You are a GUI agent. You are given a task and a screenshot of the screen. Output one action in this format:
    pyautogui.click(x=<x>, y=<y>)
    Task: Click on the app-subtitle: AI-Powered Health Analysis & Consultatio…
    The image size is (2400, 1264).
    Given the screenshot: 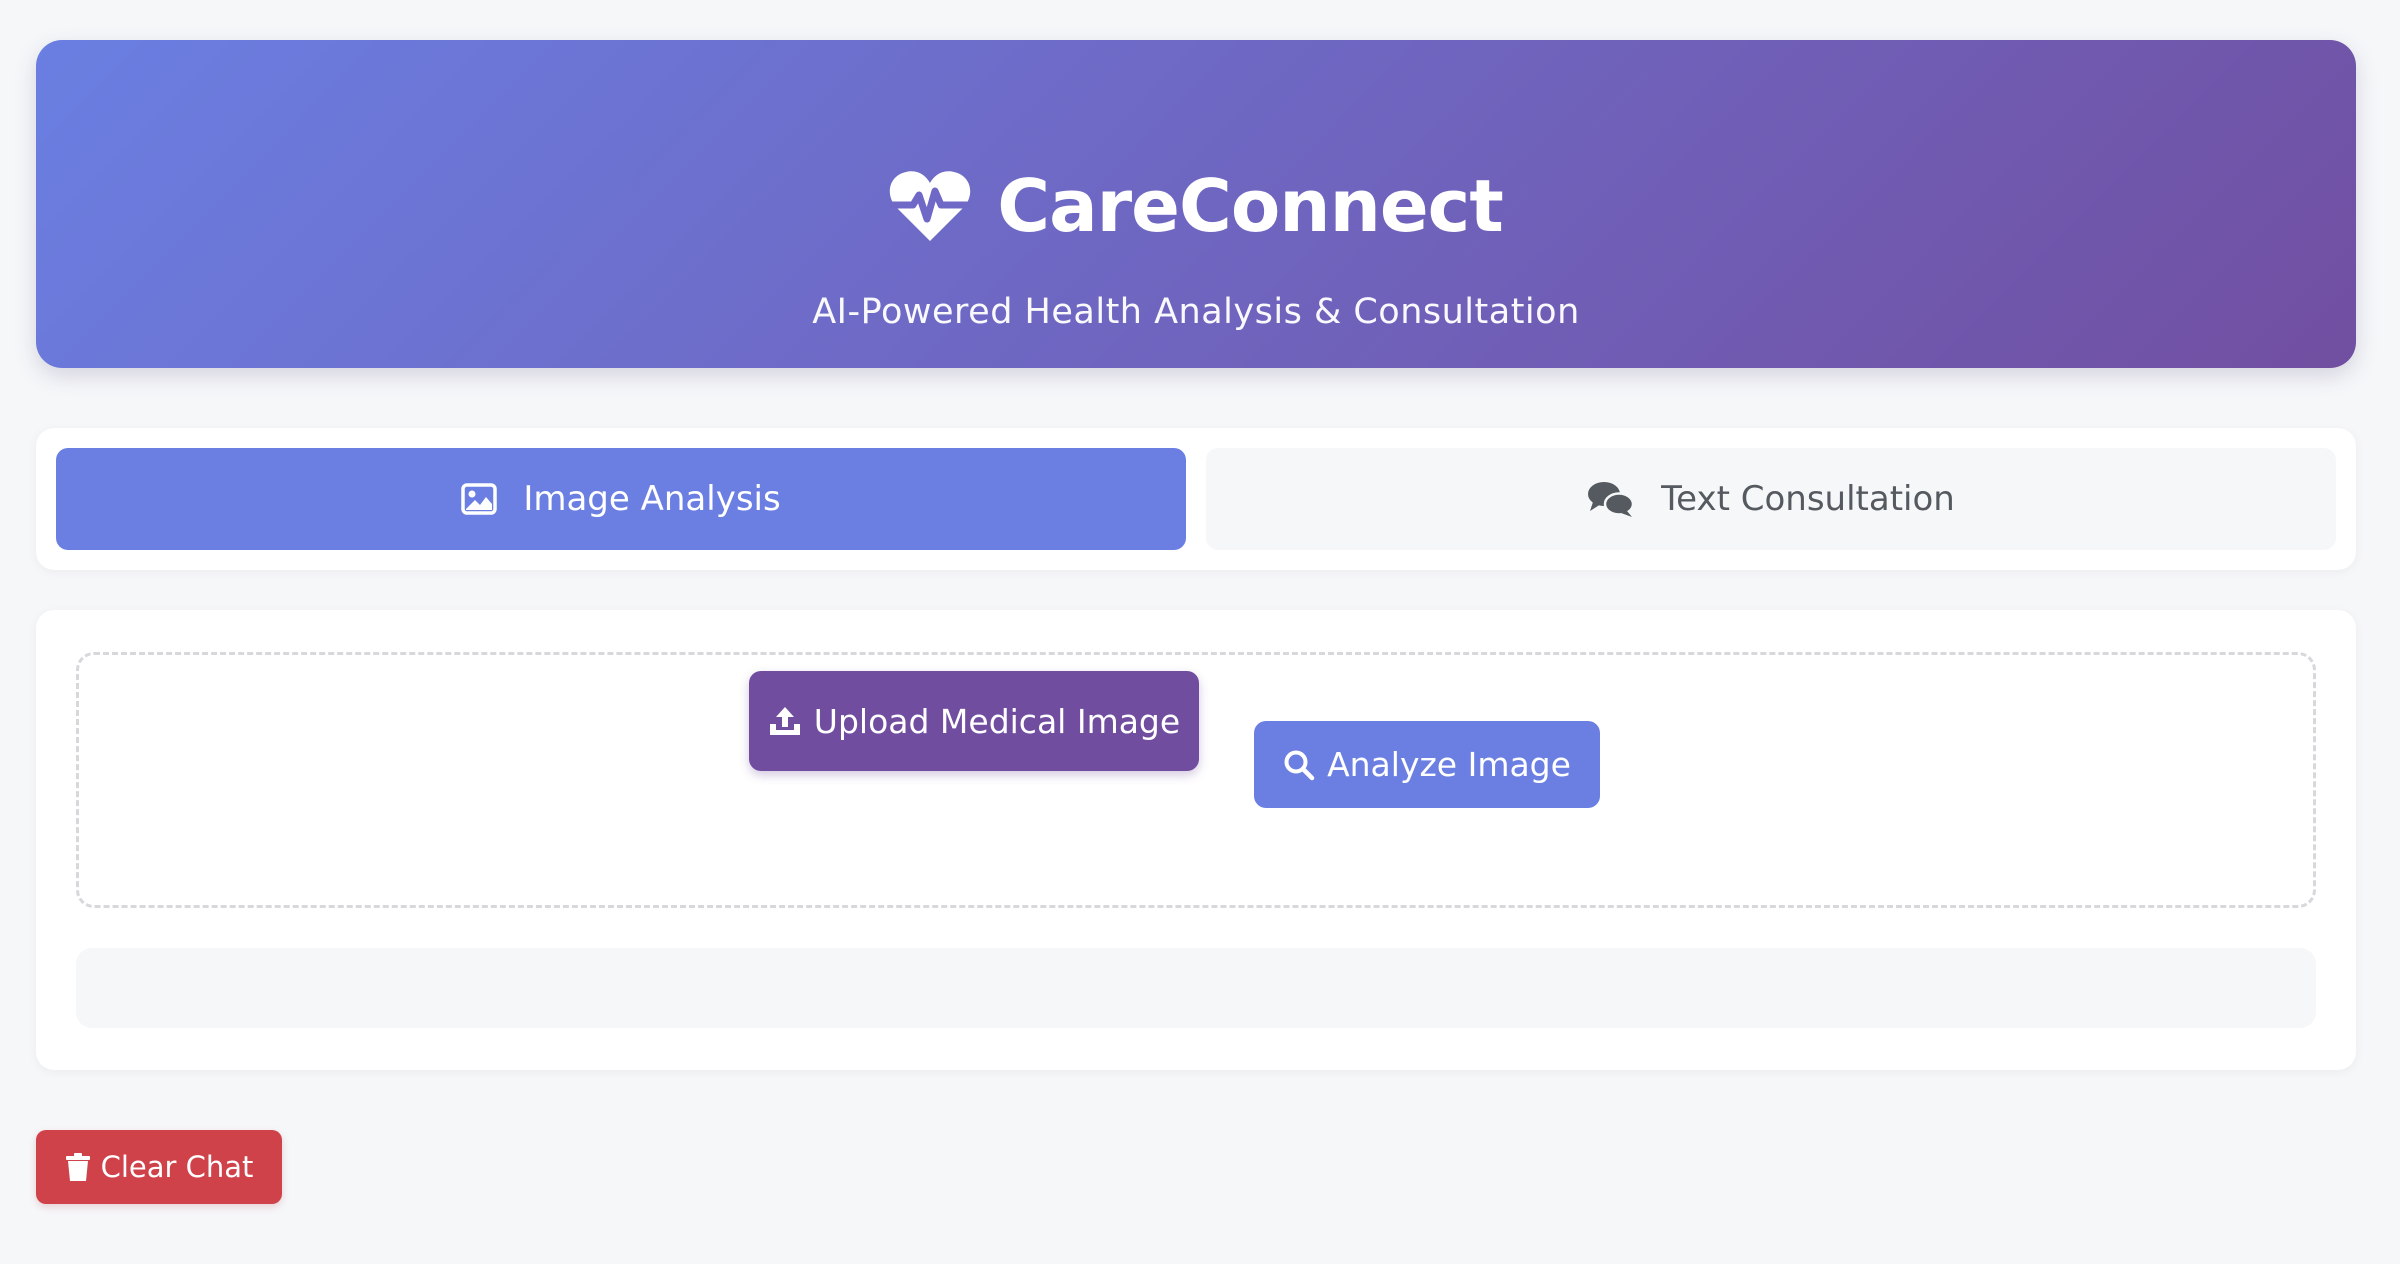 What is the action you would take?
    pyautogui.click(x=1196, y=312)
    